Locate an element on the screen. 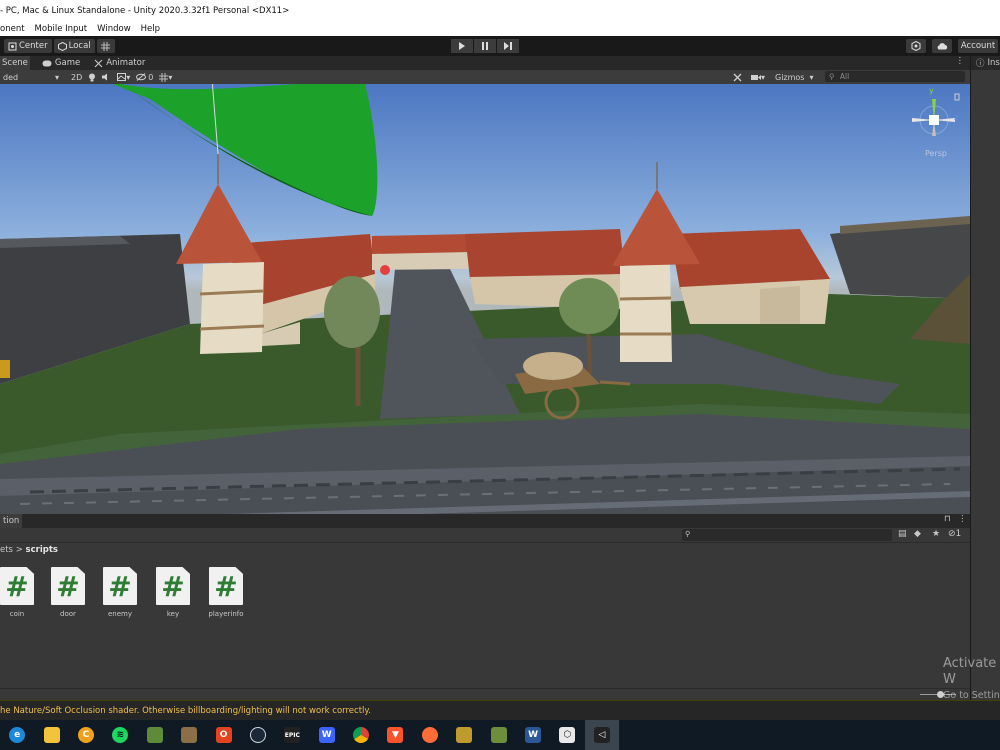 This screenshot has height=750, width=1000. activate-windows-watermark: Activate W Go to Settin is located at coordinates (971, 680).